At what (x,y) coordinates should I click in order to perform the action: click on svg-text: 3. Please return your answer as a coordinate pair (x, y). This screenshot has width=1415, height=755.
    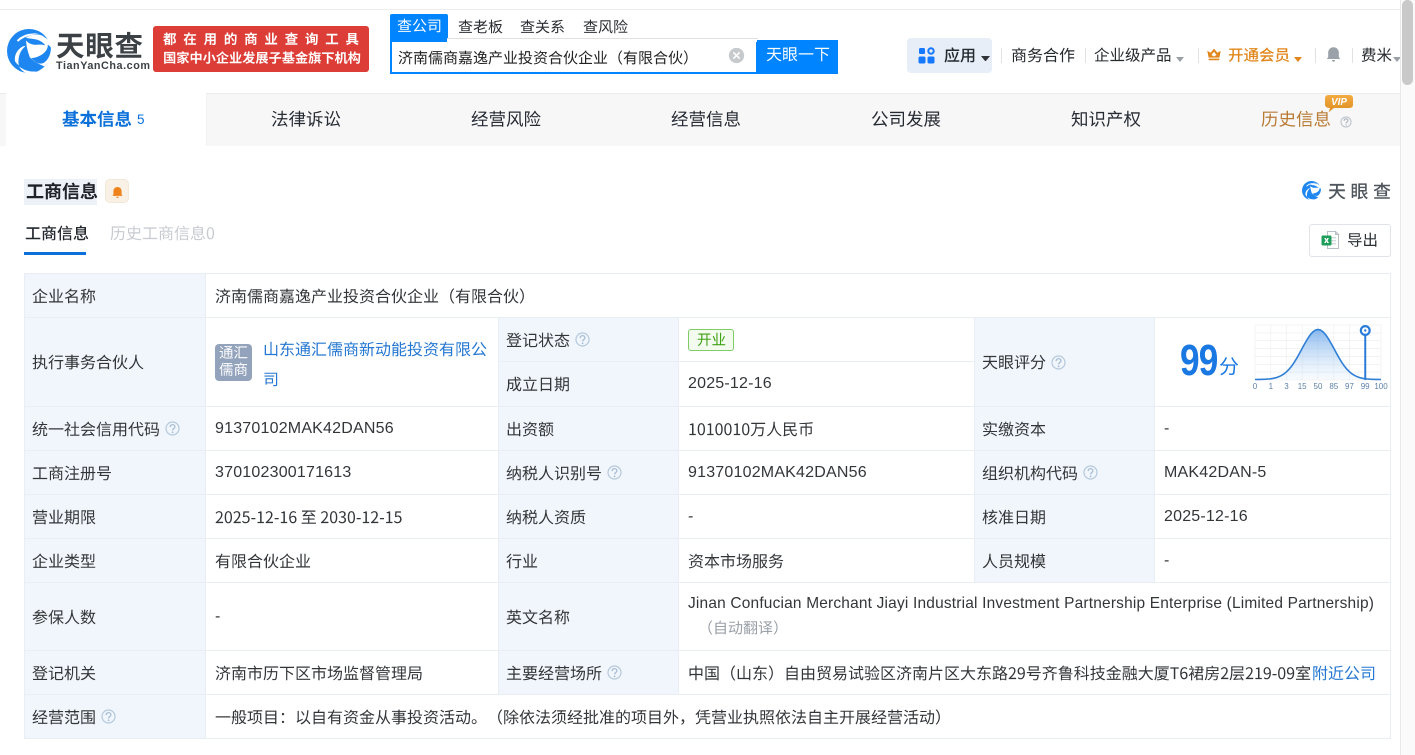
    Looking at the image, I should click on (1286, 386).